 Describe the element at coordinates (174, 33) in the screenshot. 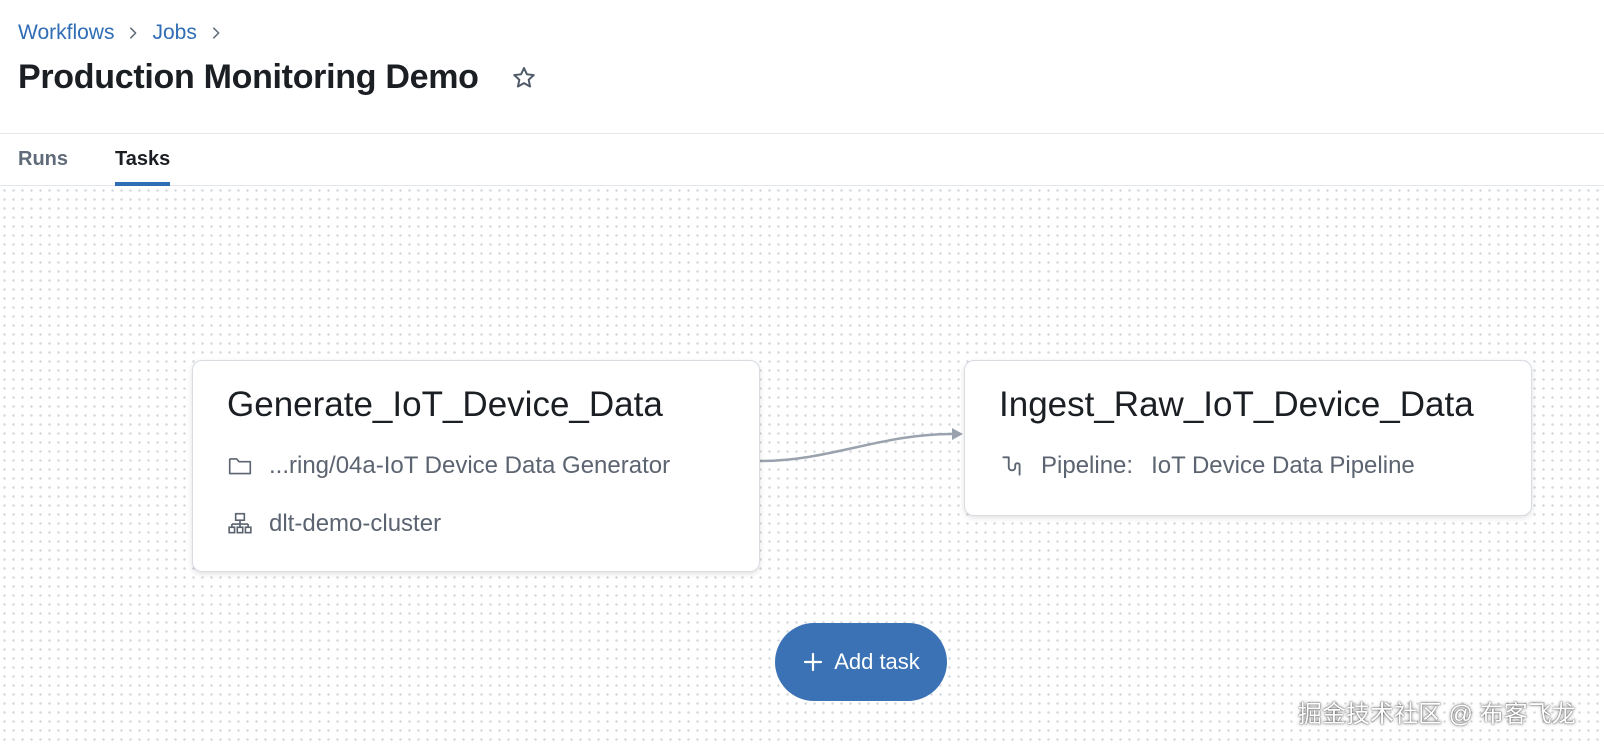

I see `breadcrumb-jobs-link: Jobs` at that location.